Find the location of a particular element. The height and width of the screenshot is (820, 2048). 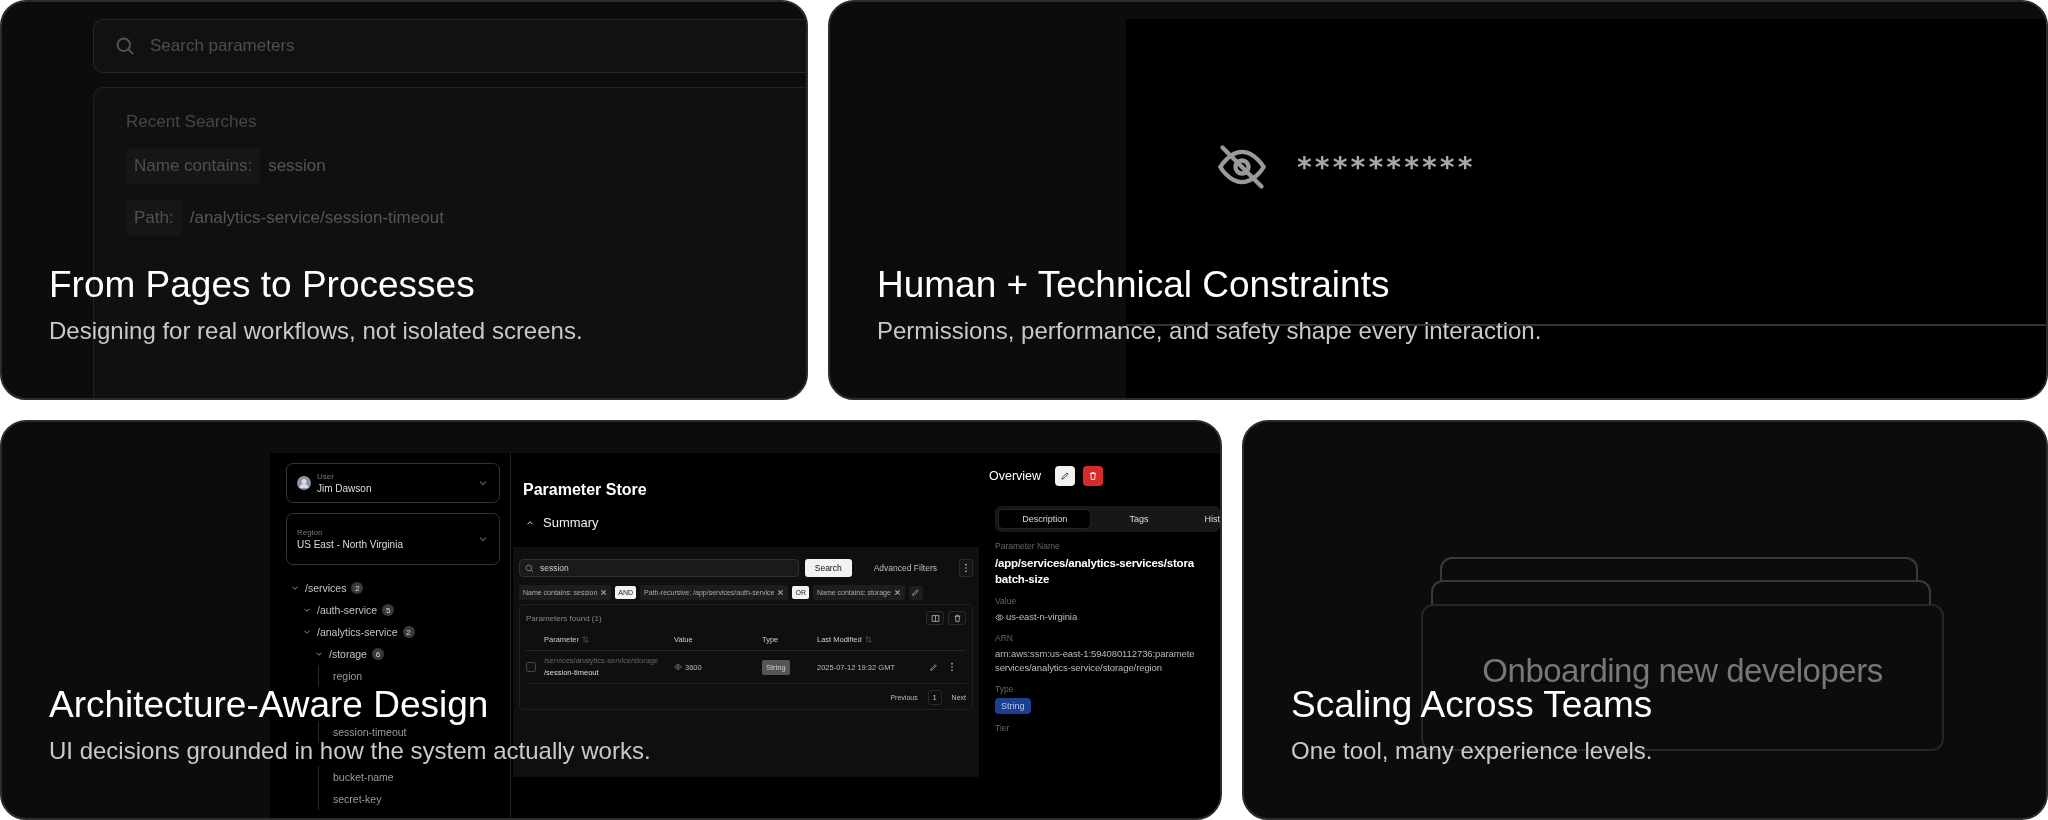

page-title: Parameter Store is located at coordinates (585, 490).